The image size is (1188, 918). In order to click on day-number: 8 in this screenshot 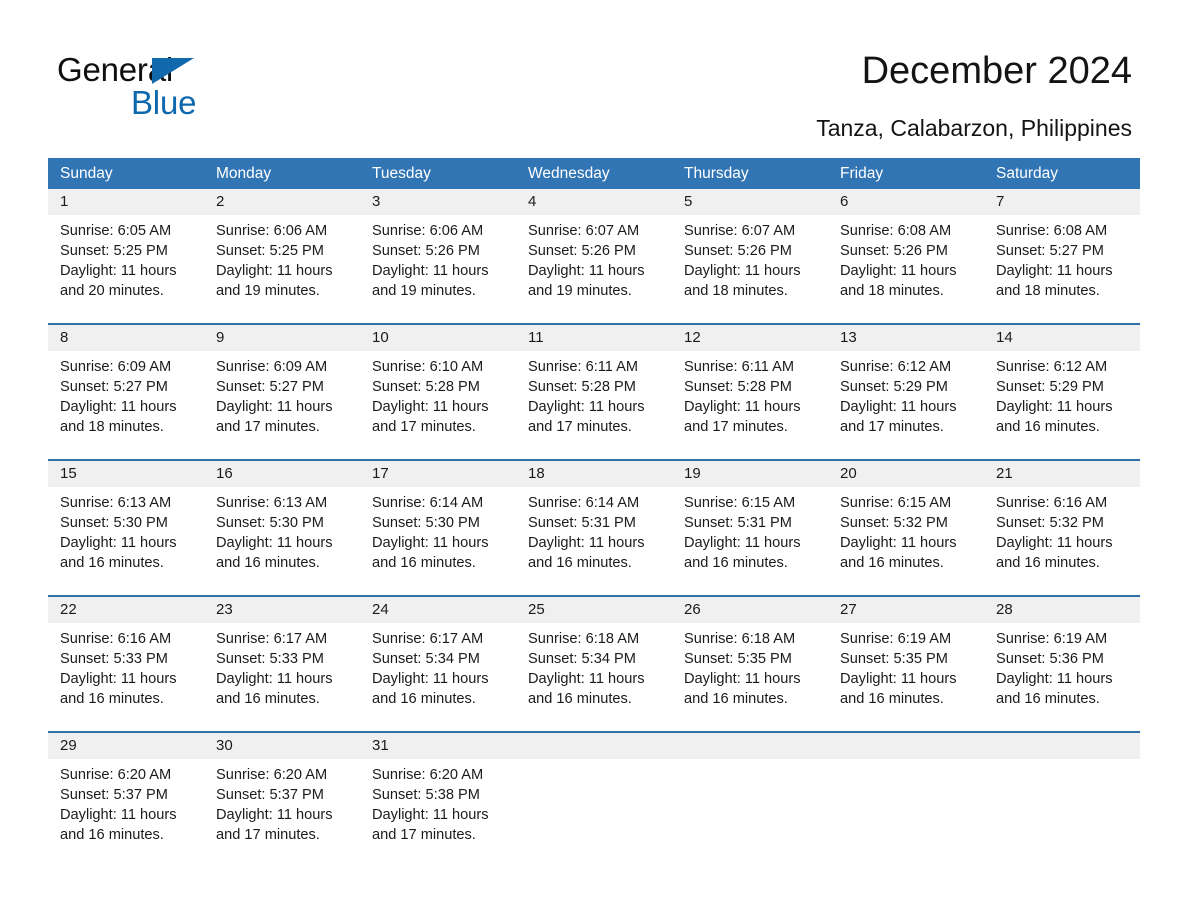, I will do `click(126, 338)`.